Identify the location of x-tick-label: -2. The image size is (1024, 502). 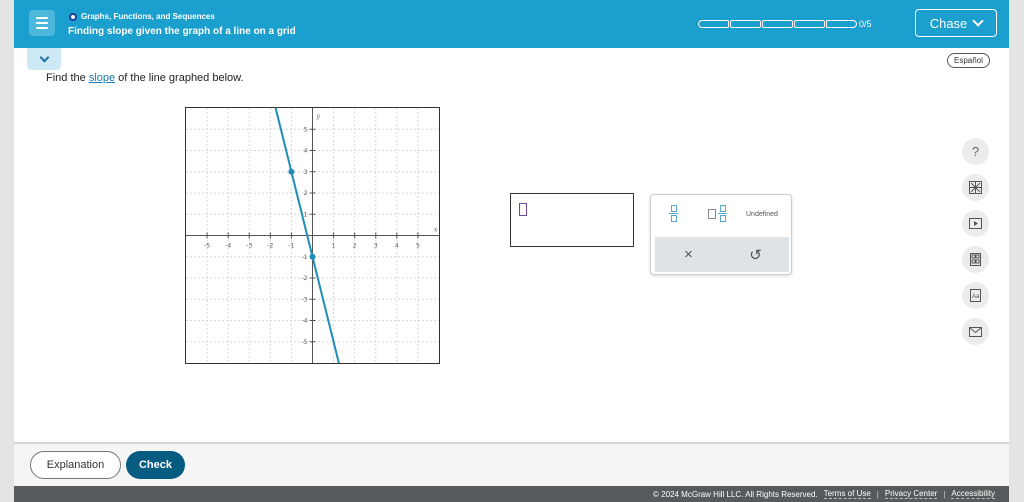
(270, 246).